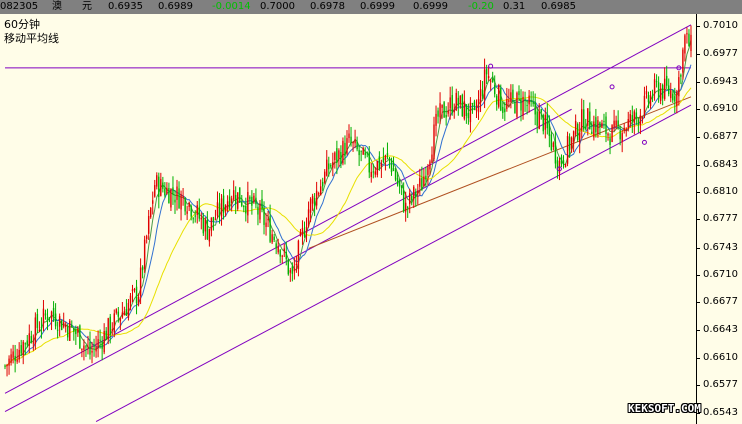 Image resolution: width=742 pixels, height=424 pixels. What do you see at coordinates (720, 136) in the screenshot?
I see `y-tick-label: 0.6877` at bounding box center [720, 136].